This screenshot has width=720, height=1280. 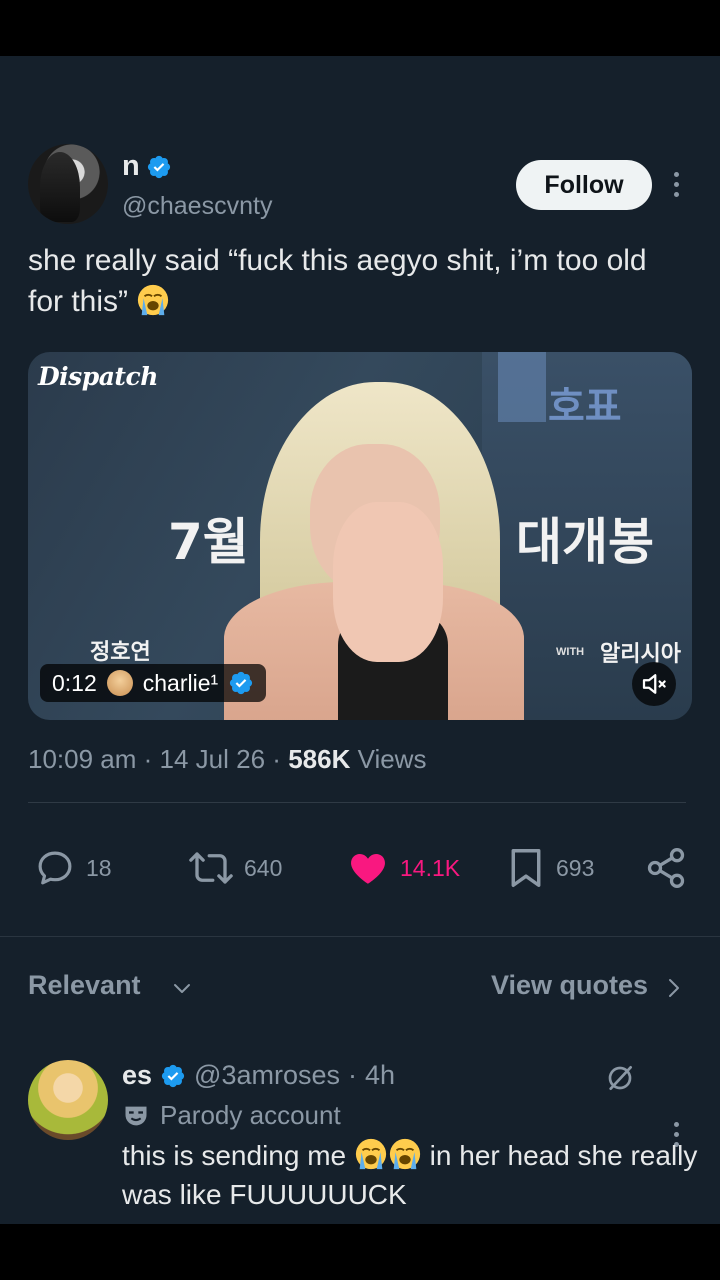 I want to click on reply-author-name: es, so click(x=137, y=1075).